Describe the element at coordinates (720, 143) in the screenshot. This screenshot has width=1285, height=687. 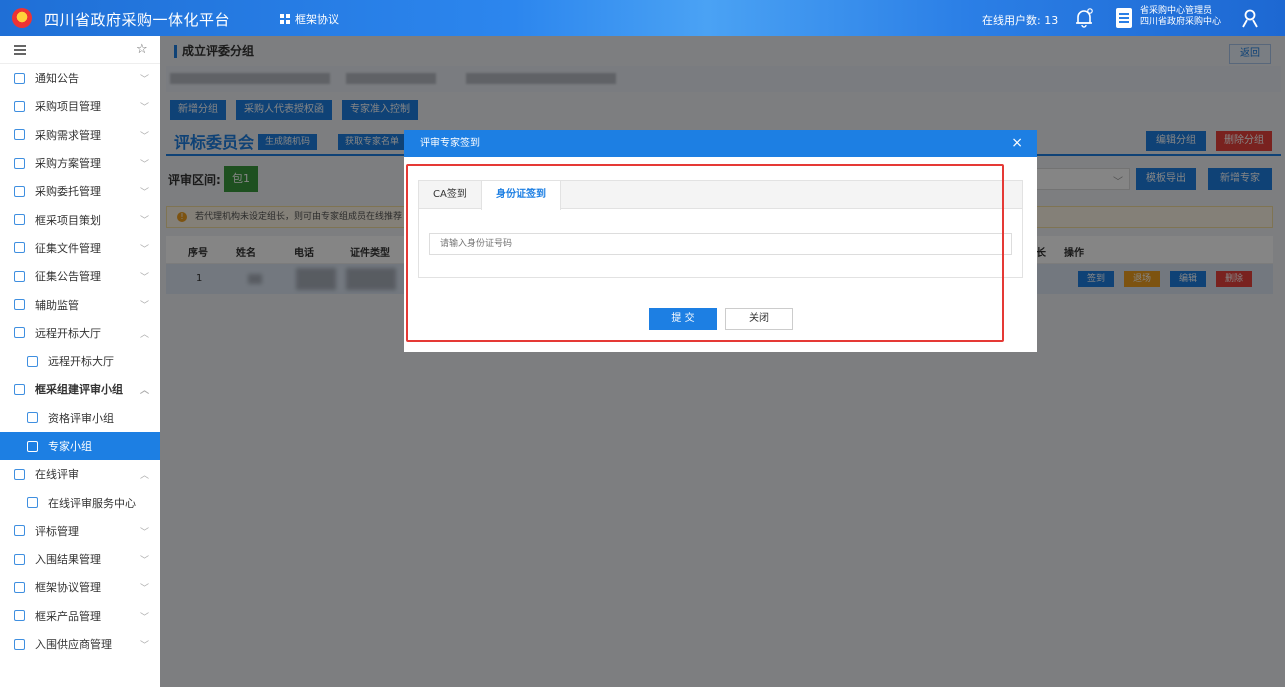
I see `modal-header: 评审专家签到 ×` at that location.